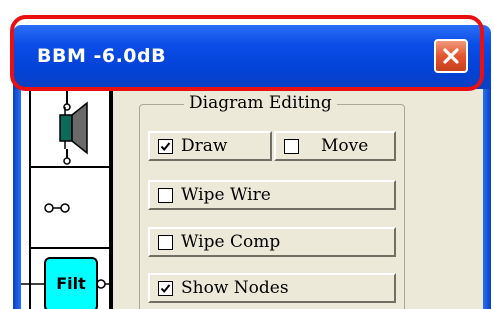  I want to click on close-button, so click(451, 56).